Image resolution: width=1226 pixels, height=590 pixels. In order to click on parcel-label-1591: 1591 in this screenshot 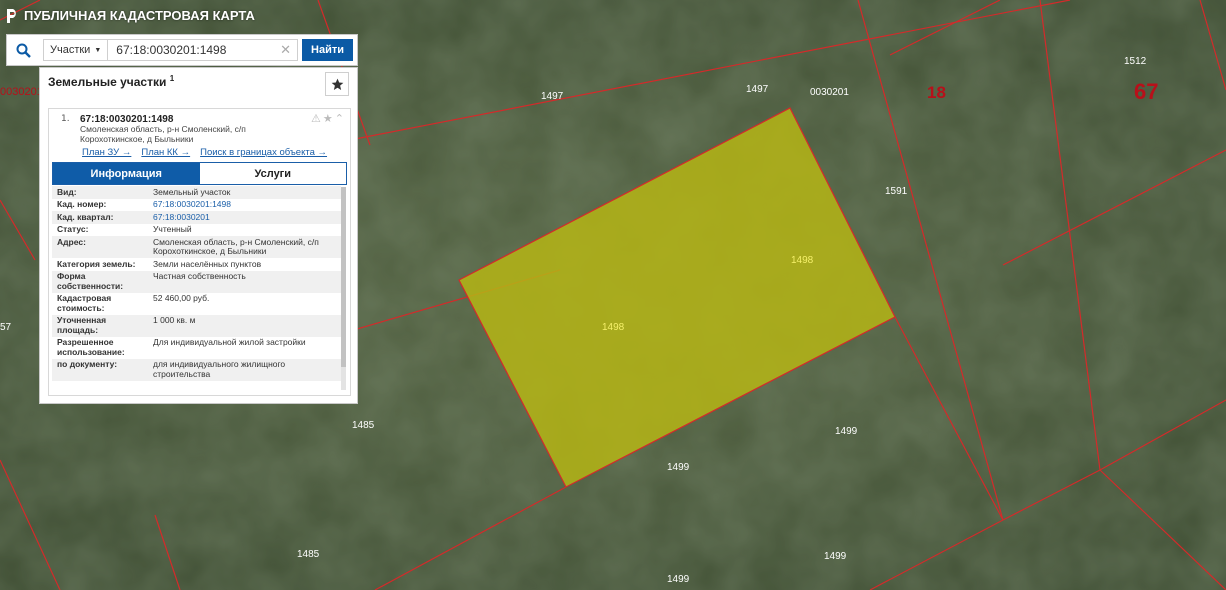, I will do `click(896, 191)`.